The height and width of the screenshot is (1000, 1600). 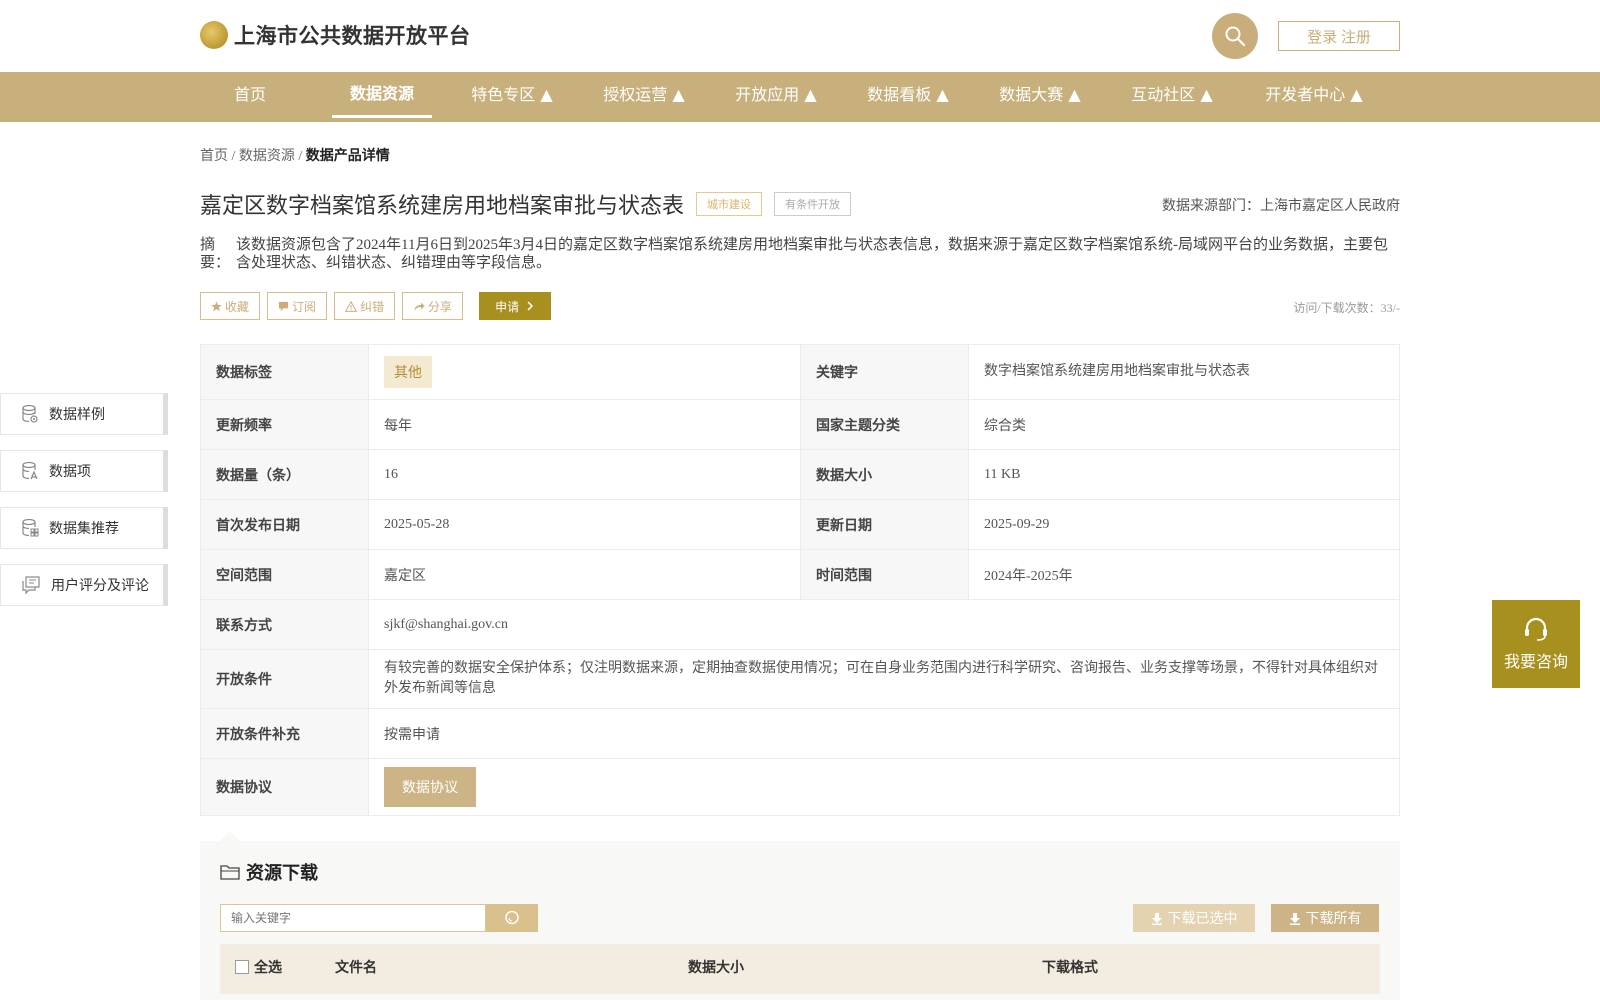 I want to click on category-tag: 城市建设, so click(x=729, y=204).